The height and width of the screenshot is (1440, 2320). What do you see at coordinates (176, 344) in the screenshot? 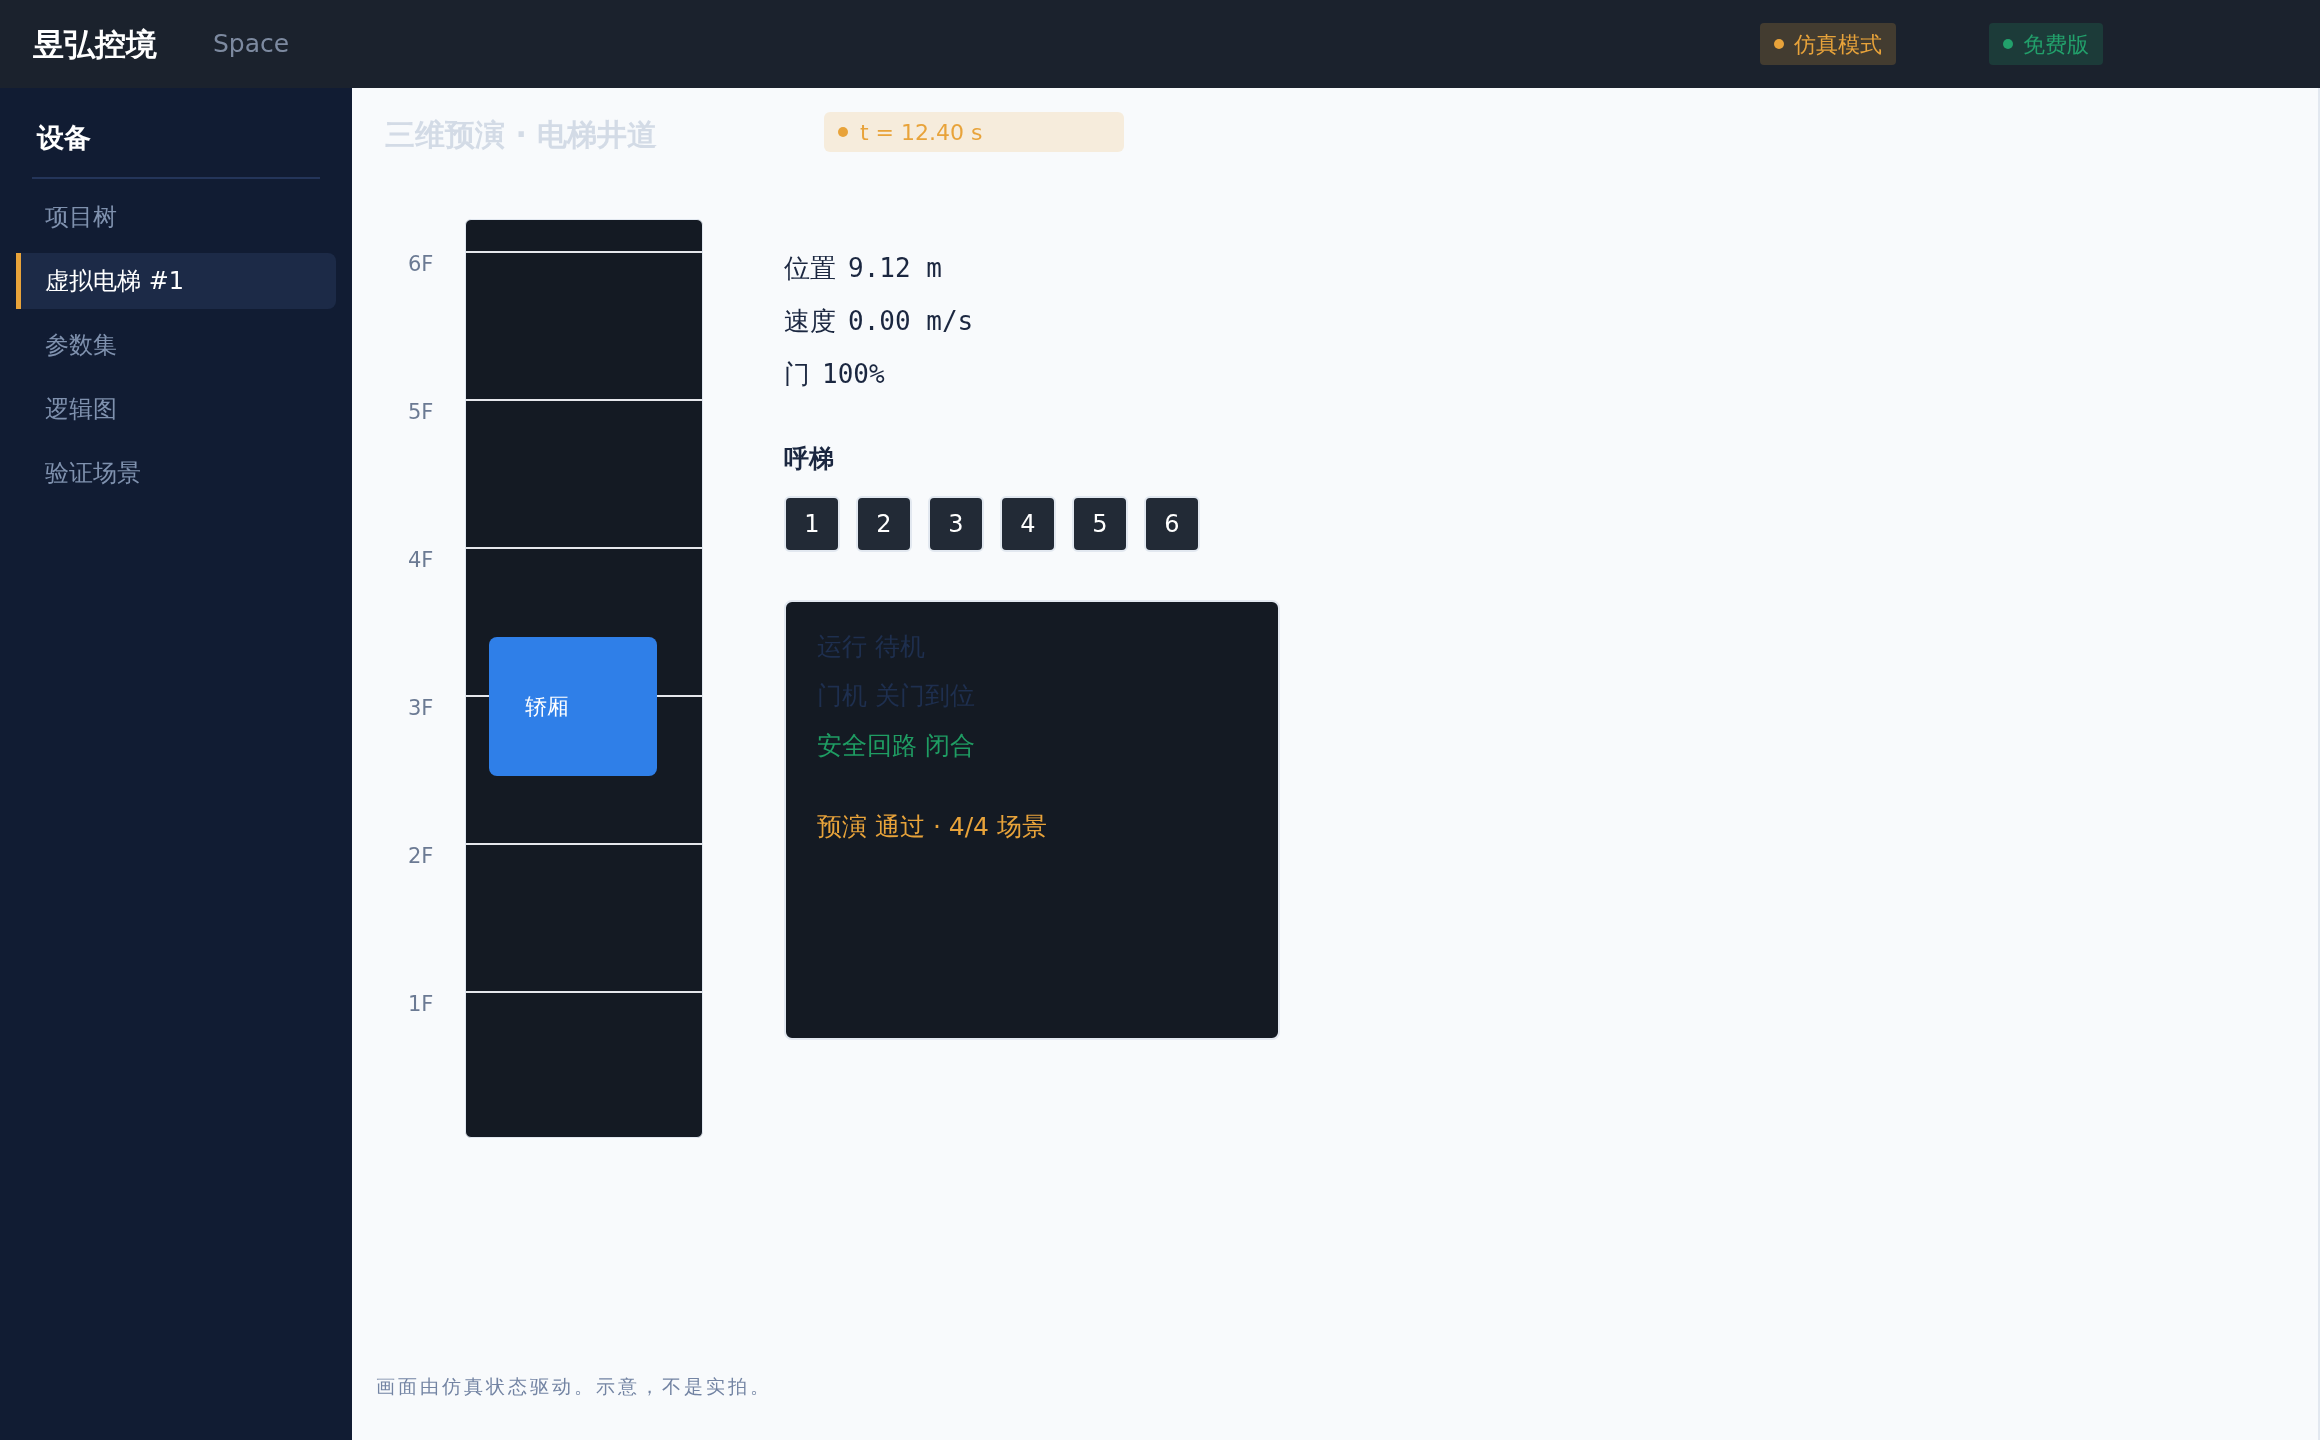
I see `sidebar-item: 参数集` at bounding box center [176, 344].